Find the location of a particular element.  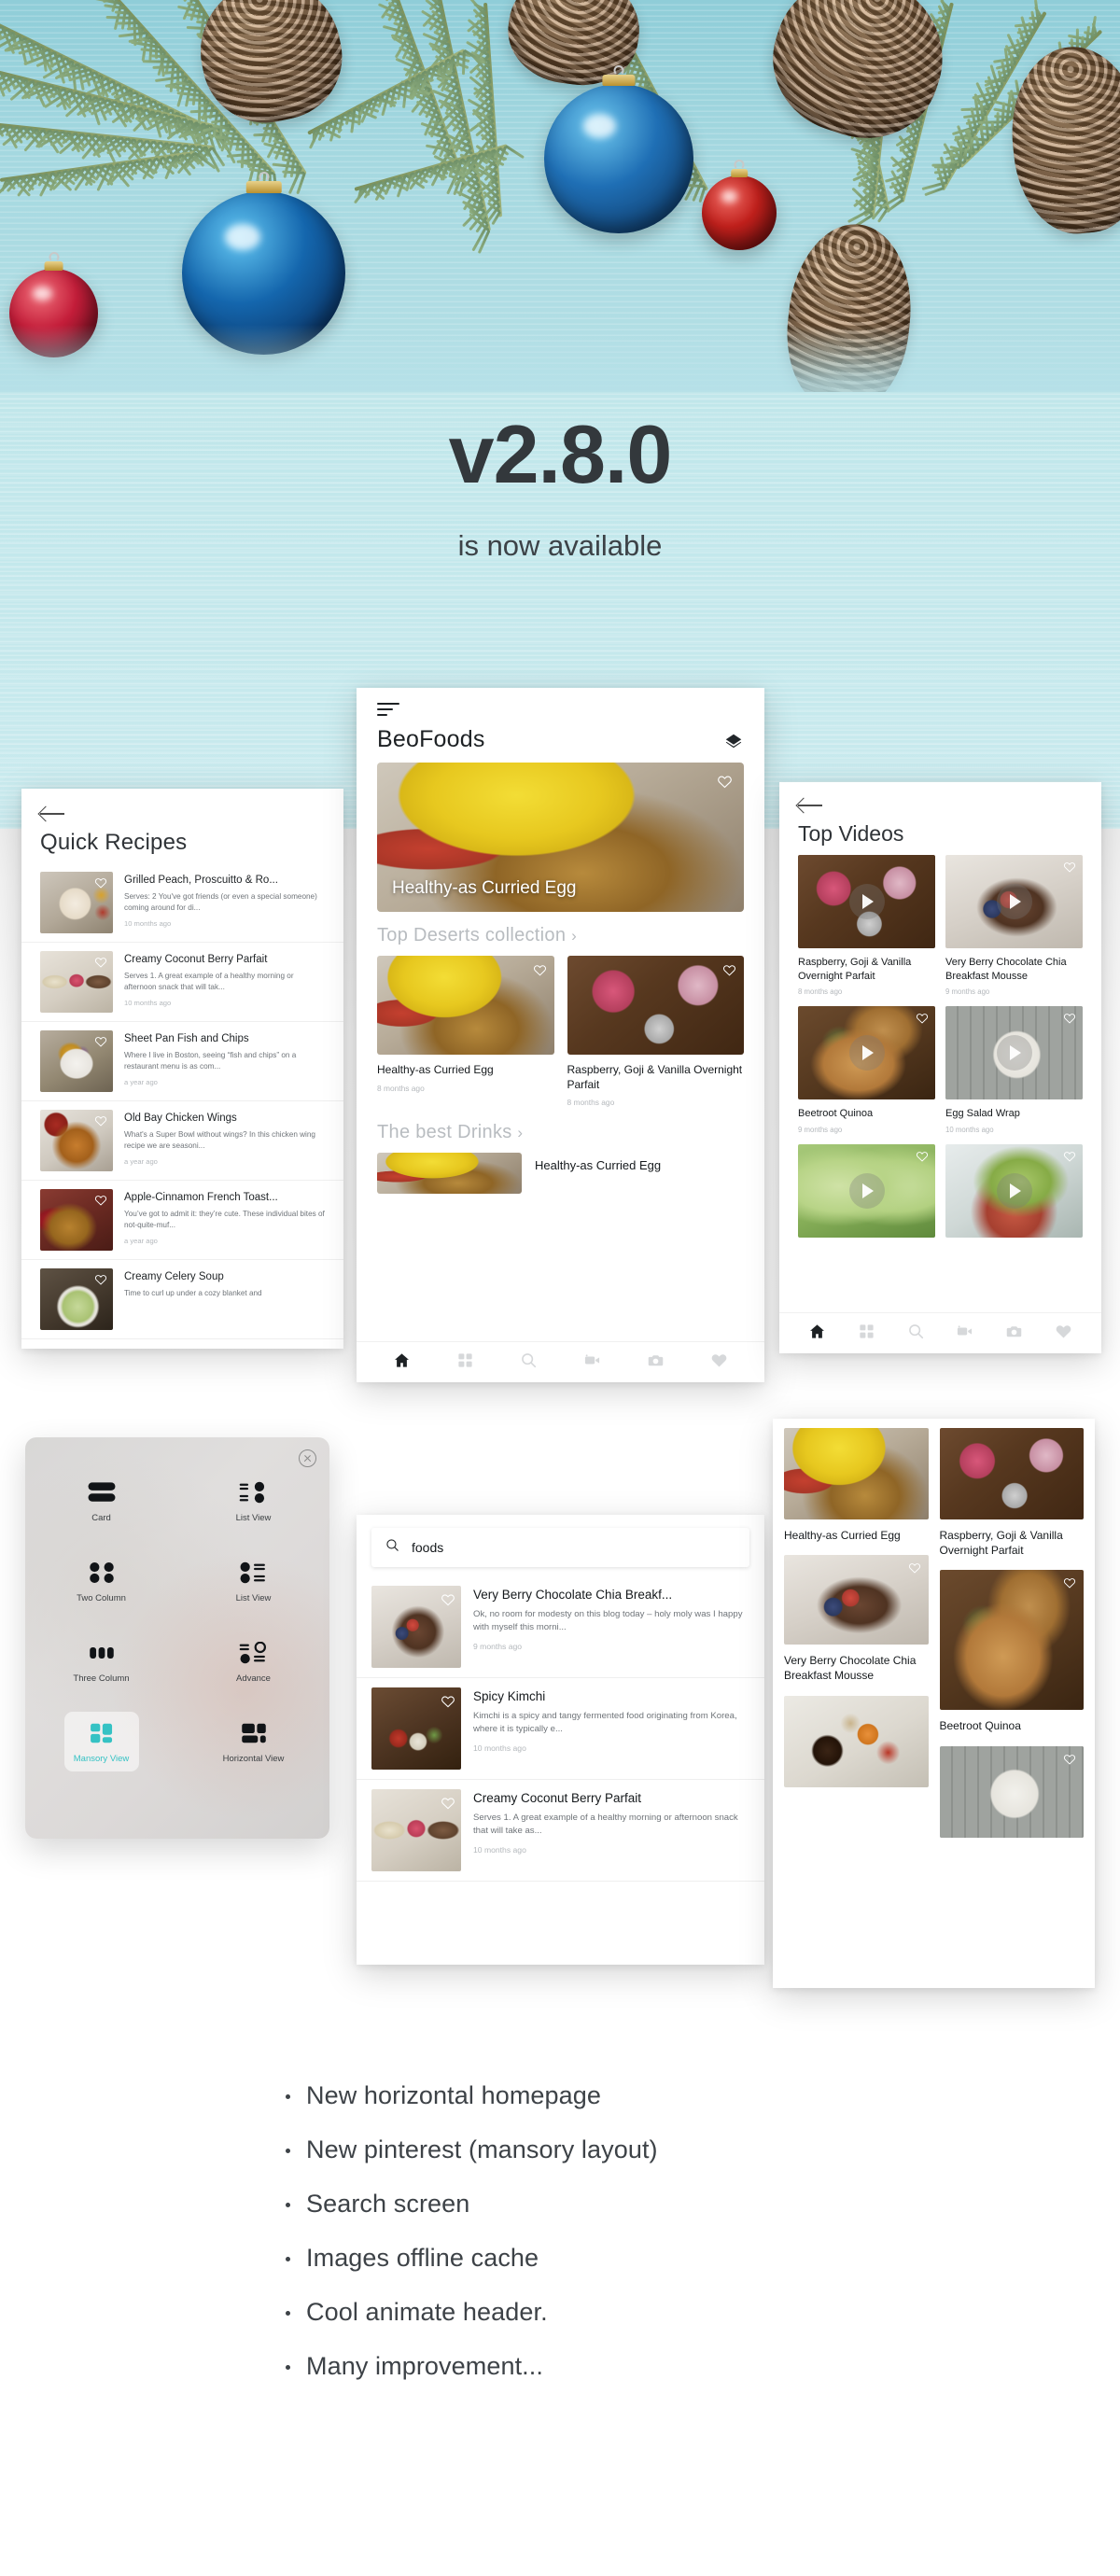

drink-title: Healthy-as Curried Egg is located at coordinates (598, 1165).